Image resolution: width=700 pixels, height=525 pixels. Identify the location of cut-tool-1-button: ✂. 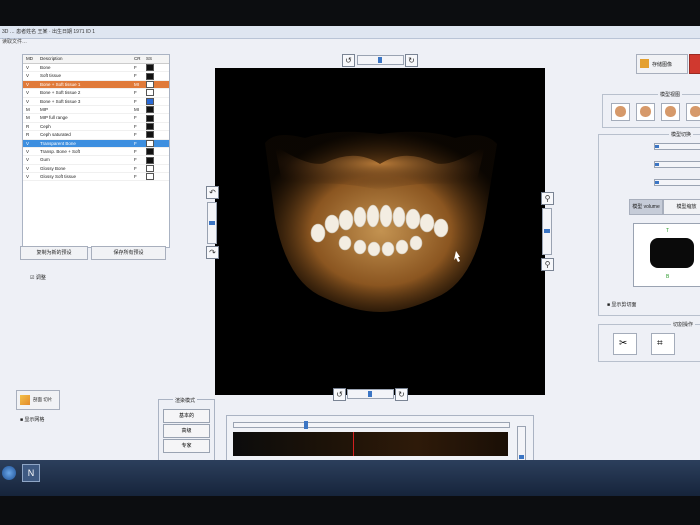
(625, 344).